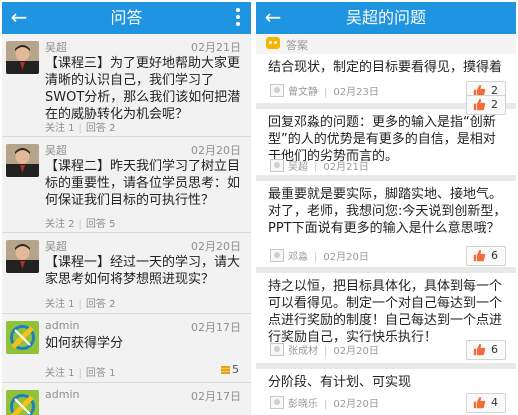 Image resolution: width=518 pixels, height=415 pixels. Describe the element at coordinates (225, 370) in the screenshot. I see `coin-stack-icon` at that location.